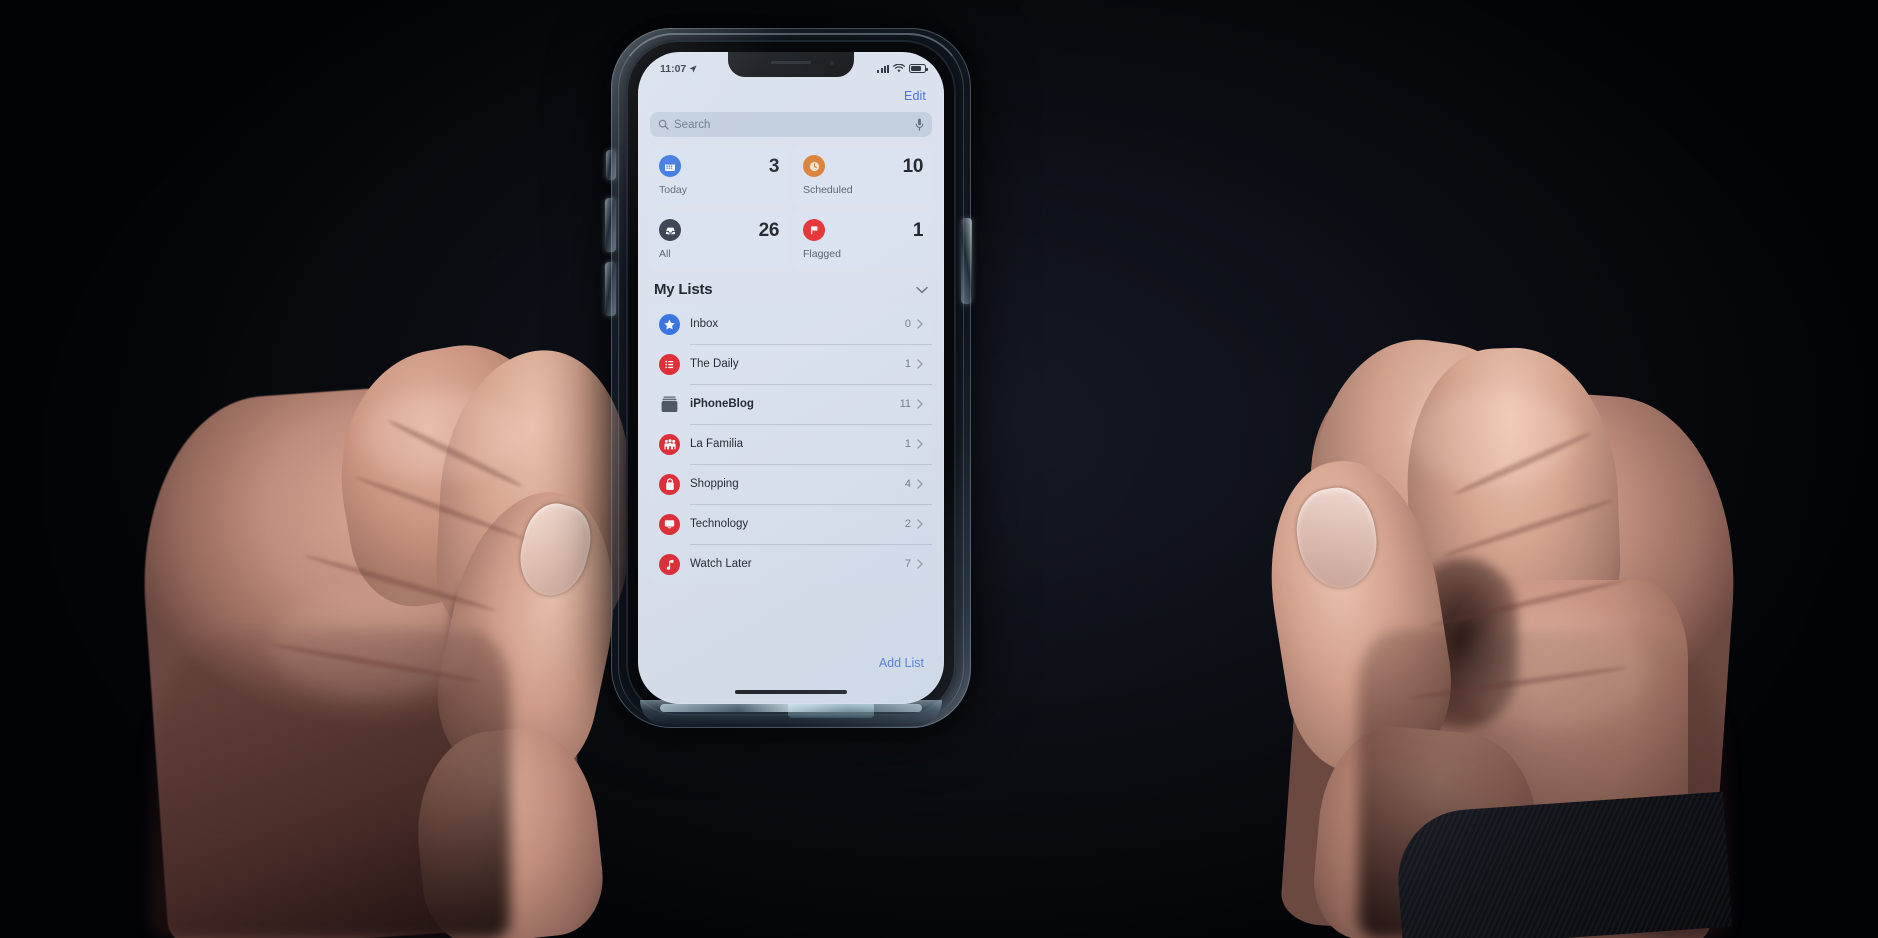 This screenshot has width=1878, height=938. Describe the element at coordinates (719, 176) in the screenshot. I see `smart-card-today: 3 Today` at that location.